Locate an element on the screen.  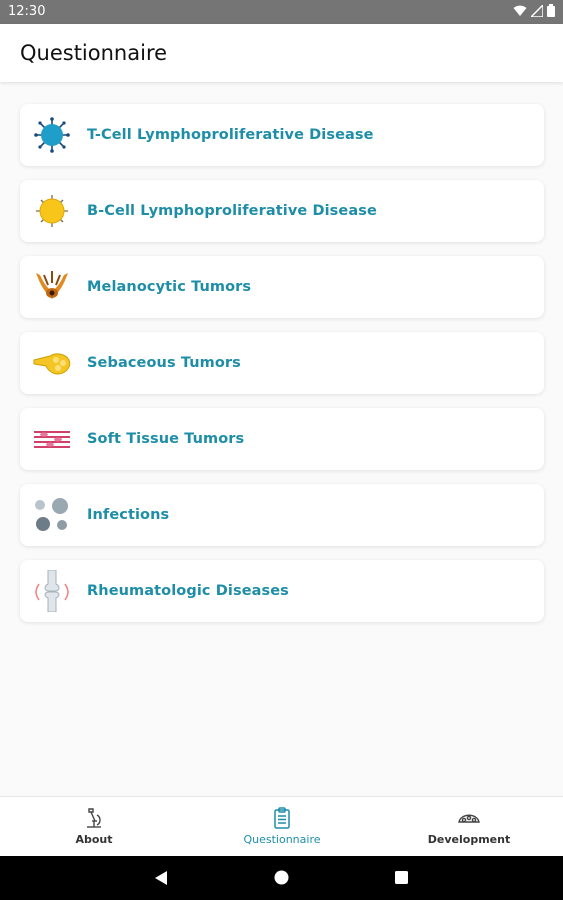
list-item-label: Melanocytic Tumors is located at coordinates (169, 287).